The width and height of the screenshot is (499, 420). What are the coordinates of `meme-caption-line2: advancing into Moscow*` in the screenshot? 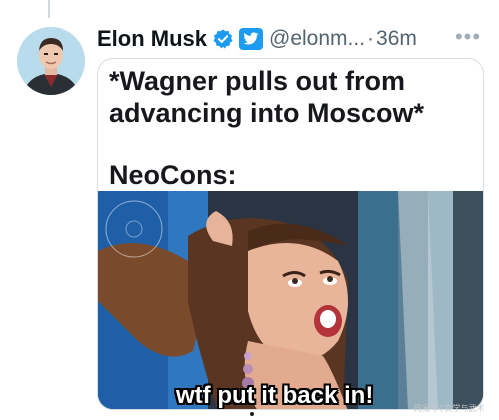 It's located at (267, 113).